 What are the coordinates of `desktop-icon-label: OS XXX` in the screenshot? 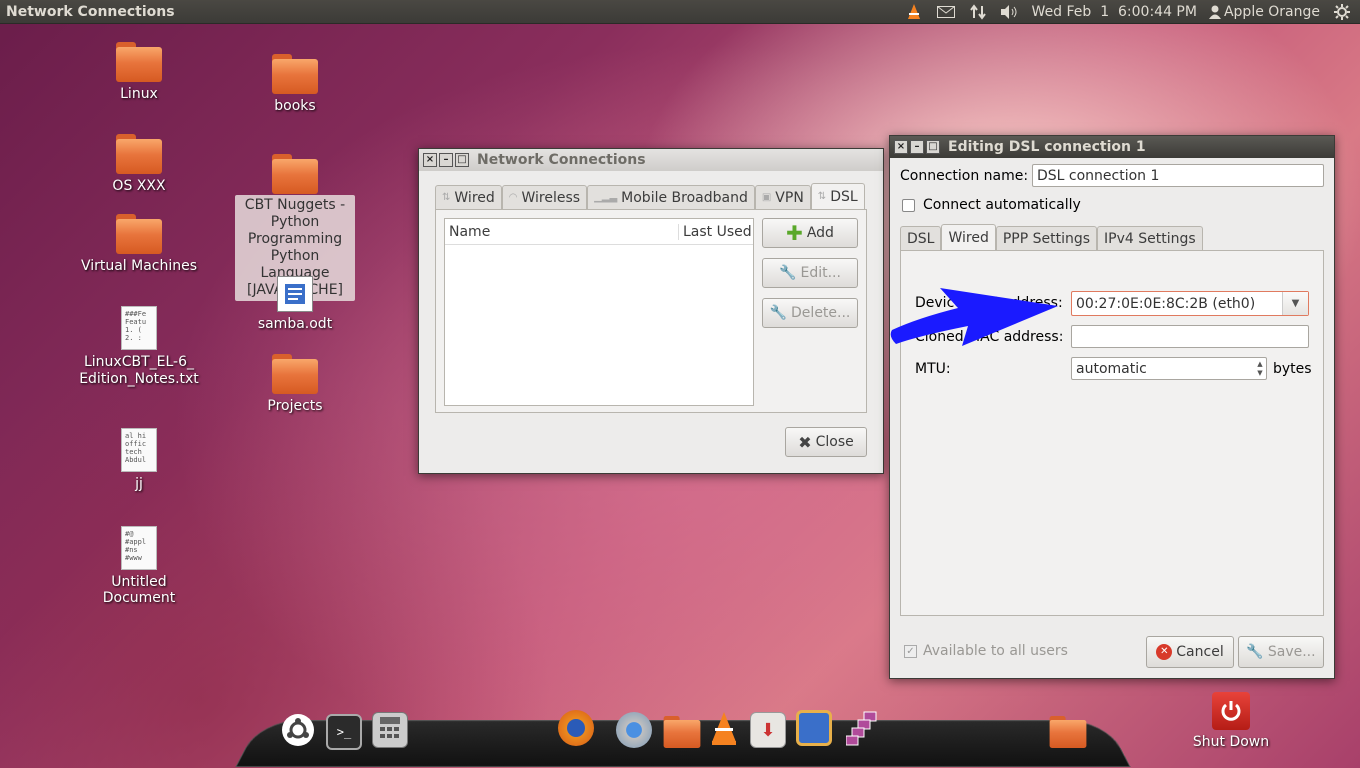 It's located at (139, 186).